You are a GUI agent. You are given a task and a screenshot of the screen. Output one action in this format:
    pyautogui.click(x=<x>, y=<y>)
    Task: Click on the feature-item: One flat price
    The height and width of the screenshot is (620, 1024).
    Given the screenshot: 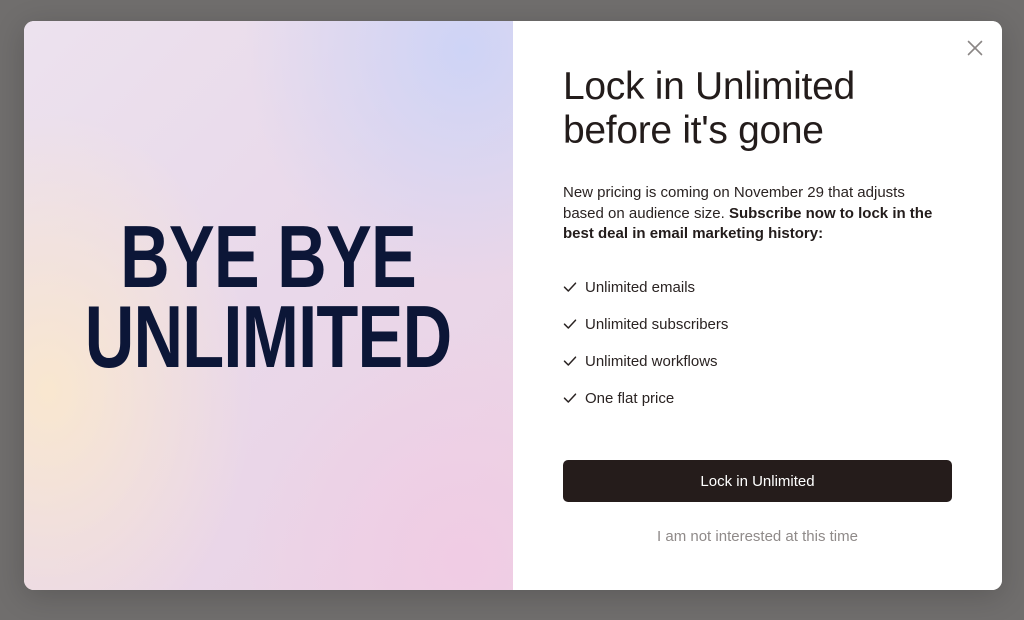 What is the action you would take?
    pyautogui.click(x=757, y=398)
    